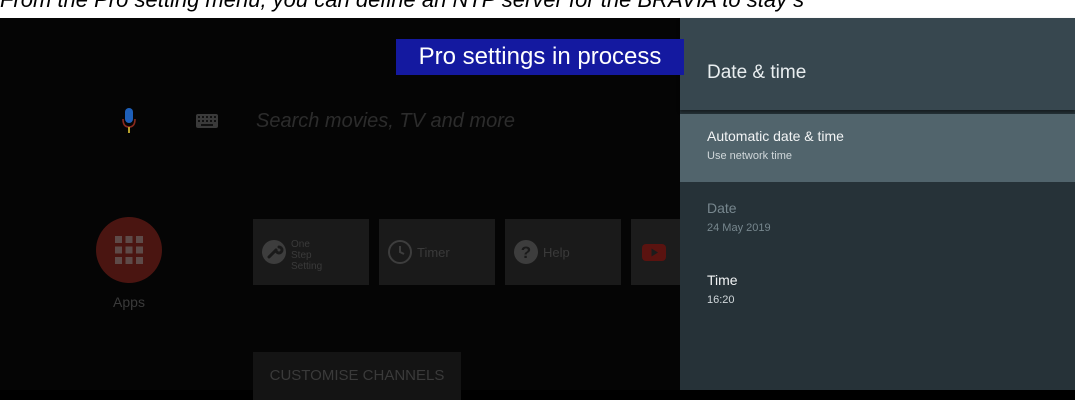 The width and height of the screenshot is (1075, 400). I want to click on wrench-icon, so click(274, 252).